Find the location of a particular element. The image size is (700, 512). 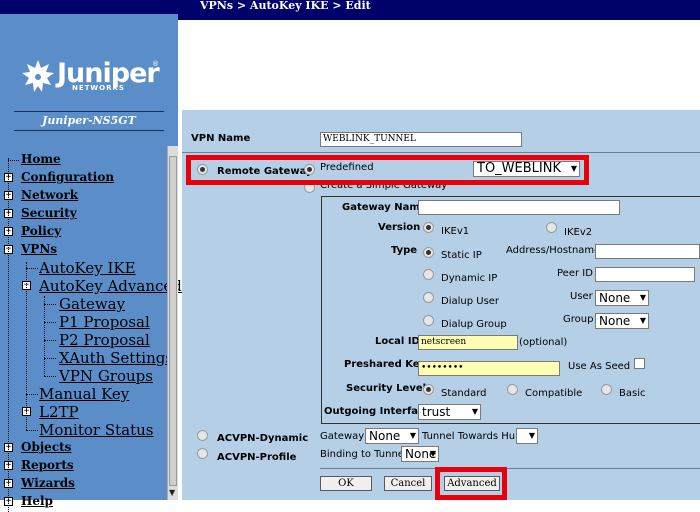

nav-item-security: Security is located at coordinates (49, 213).